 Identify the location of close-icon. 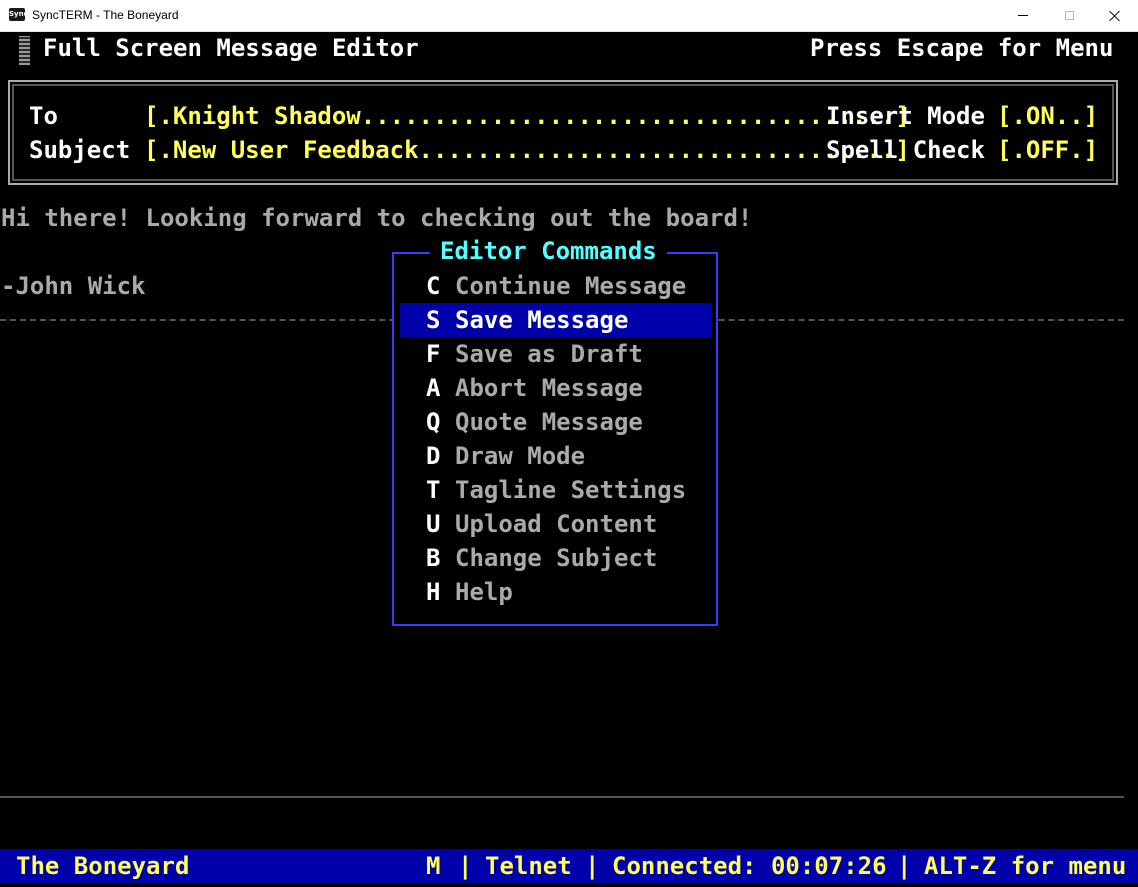
(1115, 16).